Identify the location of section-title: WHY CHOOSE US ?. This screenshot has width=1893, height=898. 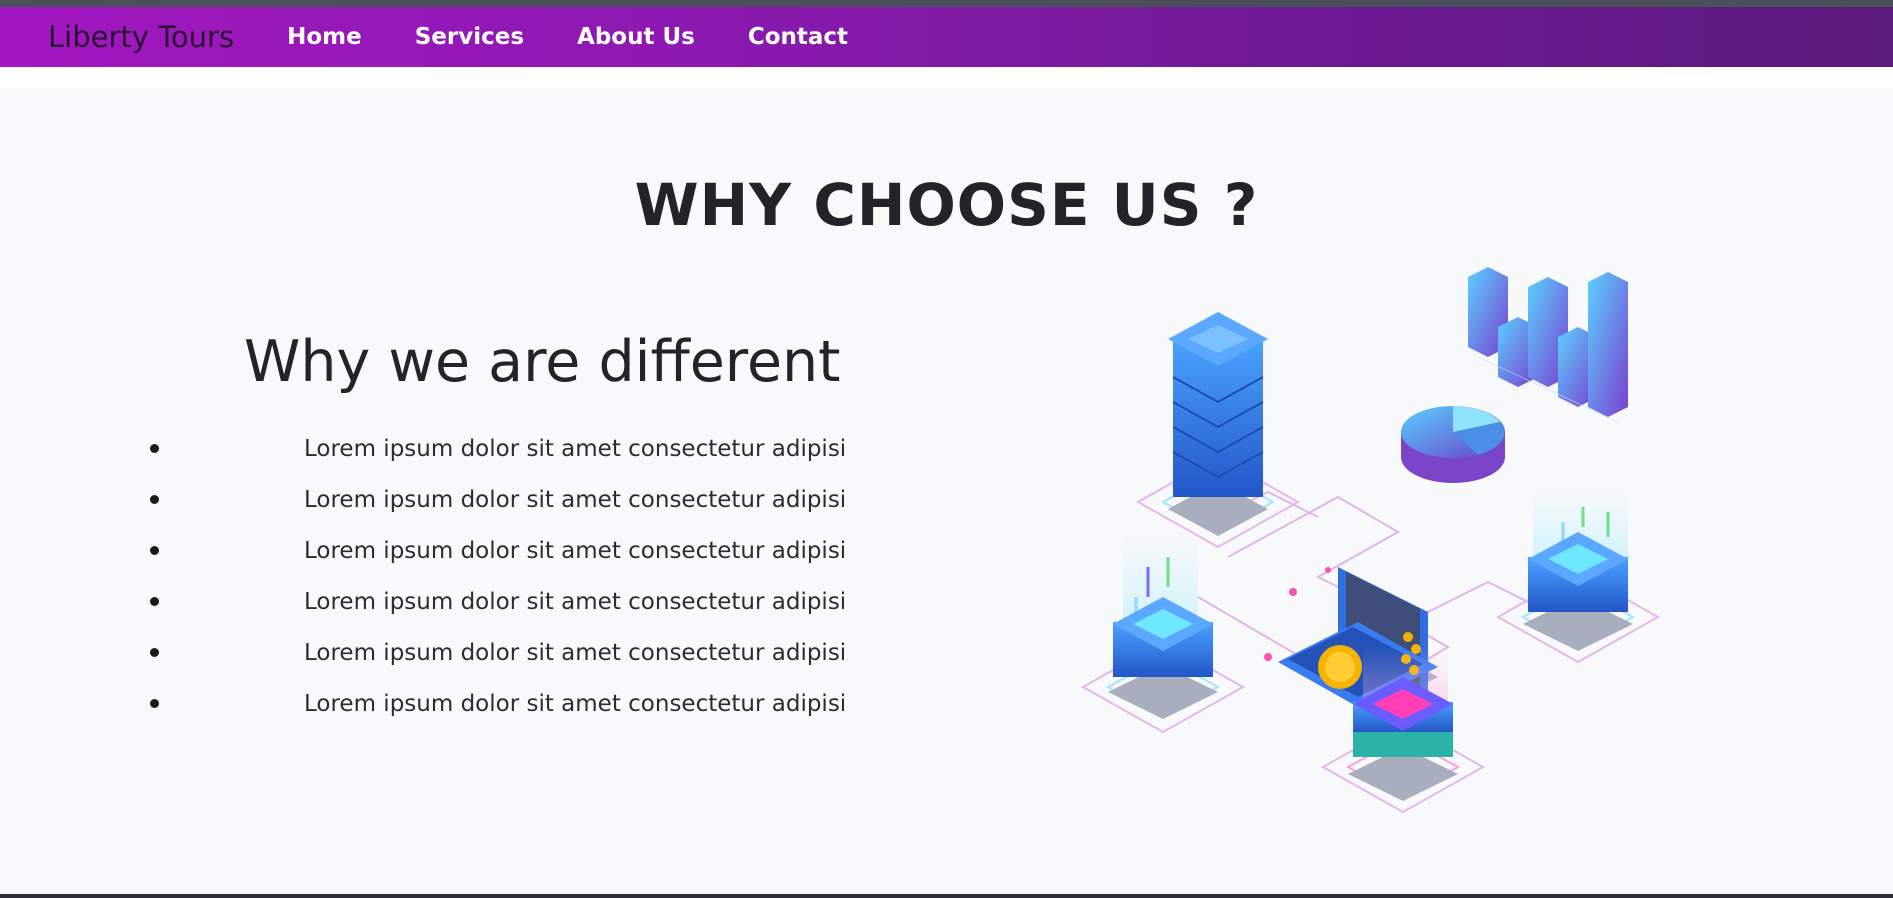
(946, 205).